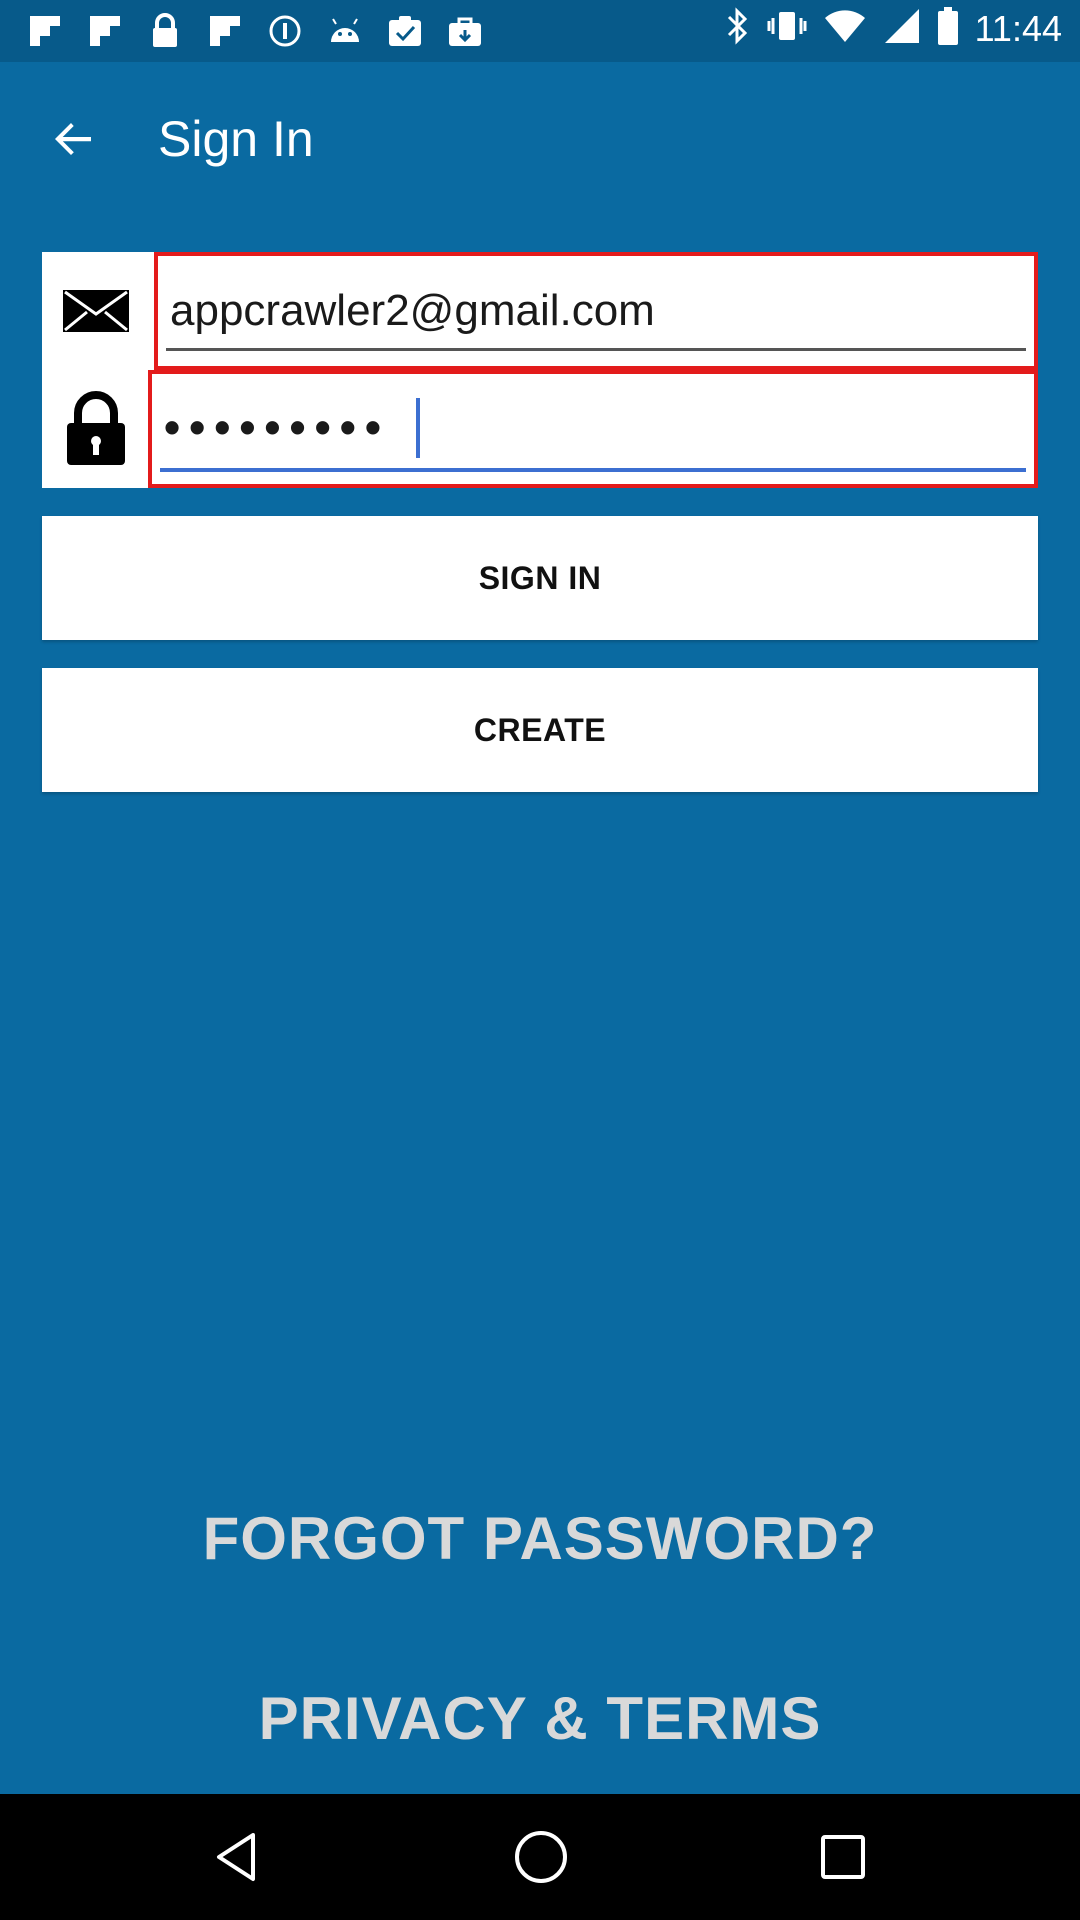  I want to click on sign-in-button: SIGN IN, so click(540, 578).